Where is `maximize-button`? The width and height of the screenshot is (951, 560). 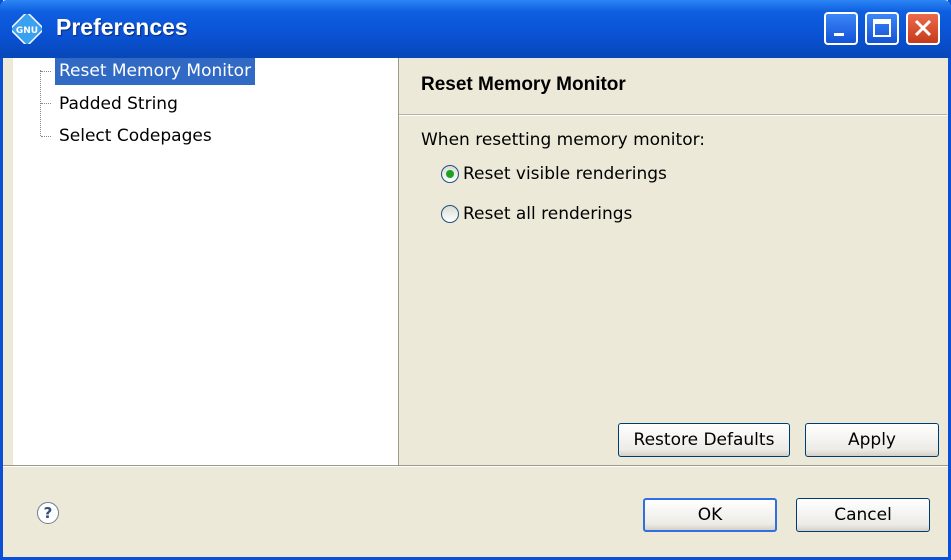
maximize-button is located at coordinates (882, 28).